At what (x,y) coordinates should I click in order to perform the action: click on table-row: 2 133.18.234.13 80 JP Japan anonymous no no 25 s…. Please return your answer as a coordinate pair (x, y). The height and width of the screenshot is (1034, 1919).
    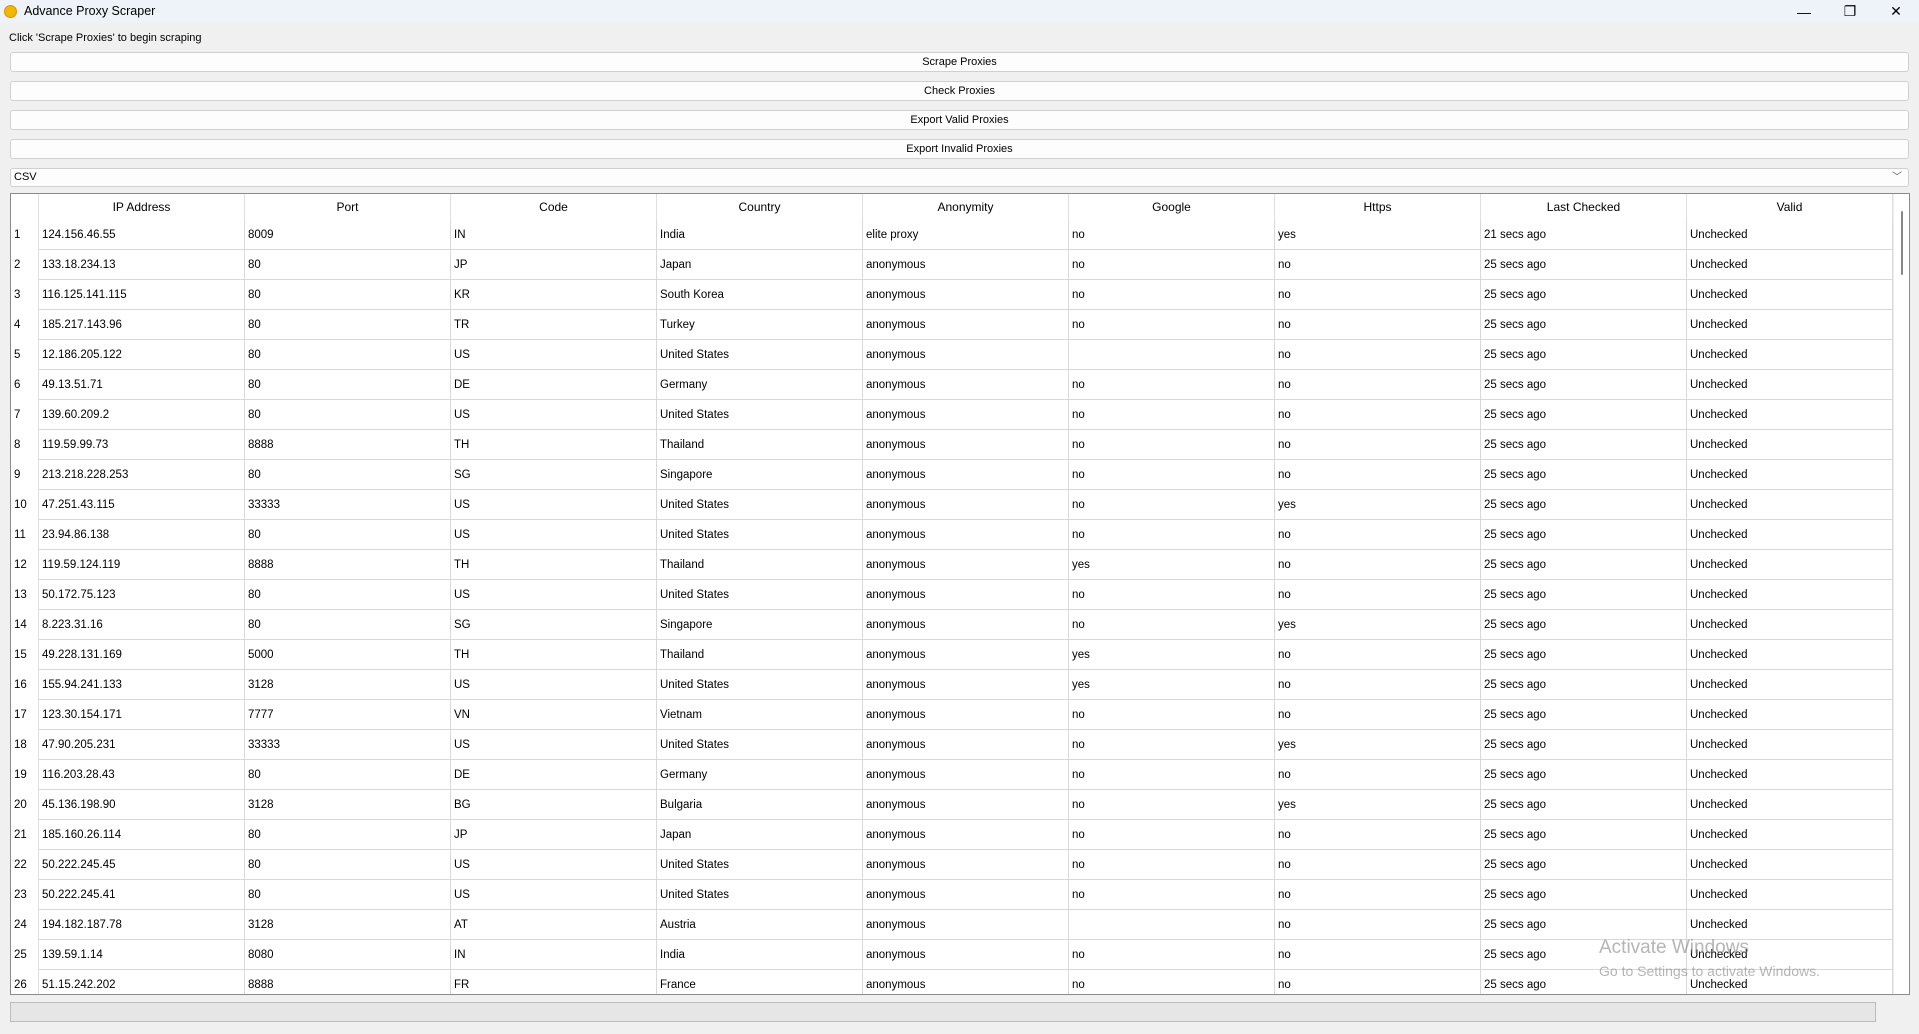
    Looking at the image, I should click on (952, 265).